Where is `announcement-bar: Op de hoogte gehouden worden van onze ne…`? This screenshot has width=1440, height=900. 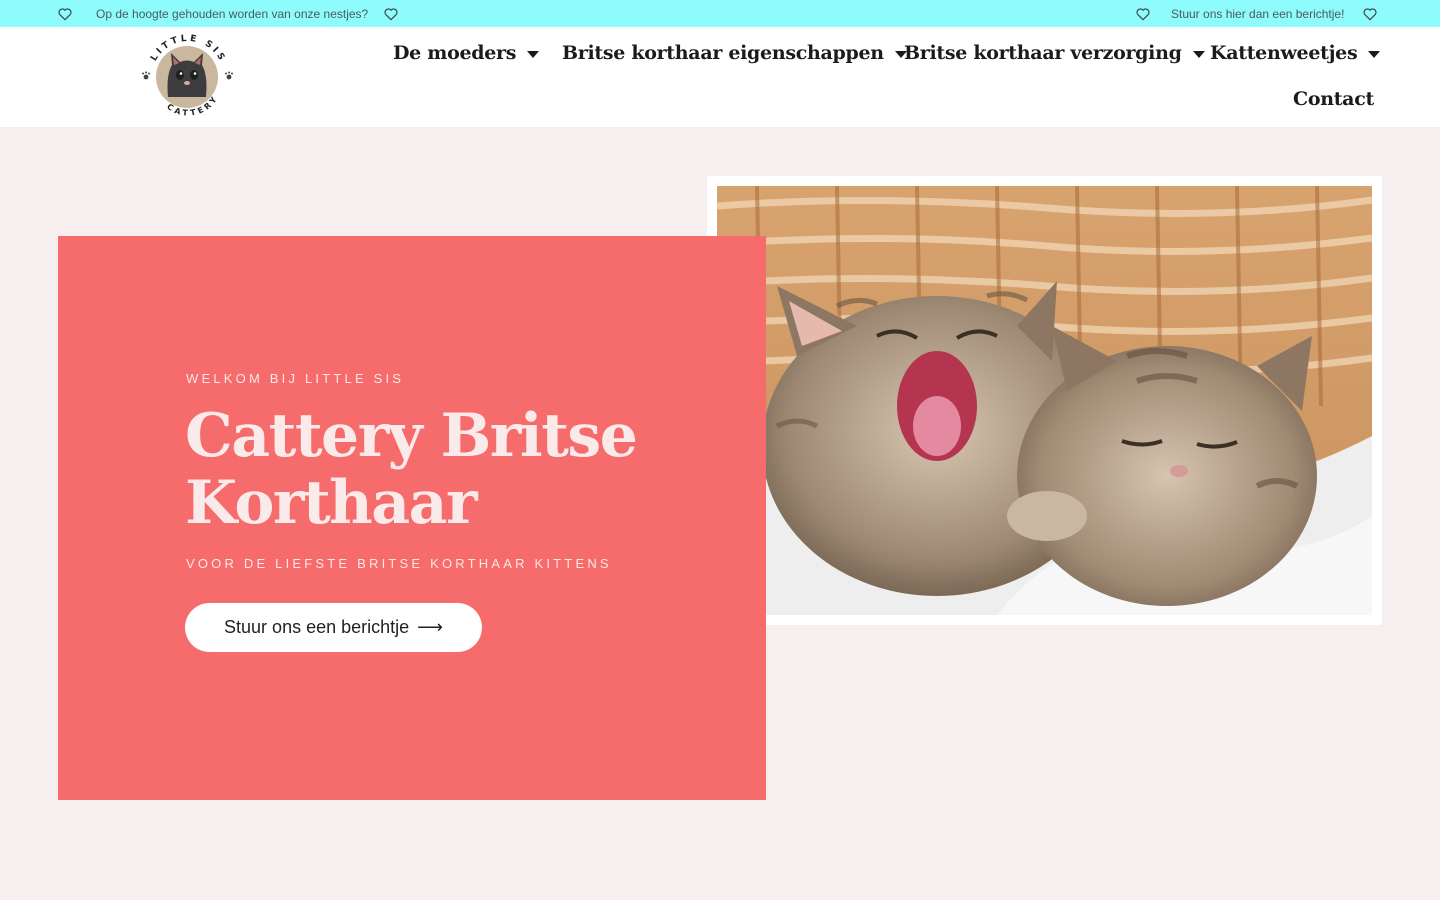 announcement-bar: Op de hoogte gehouden worden van onze ne… is located at coordinates (720, 13).